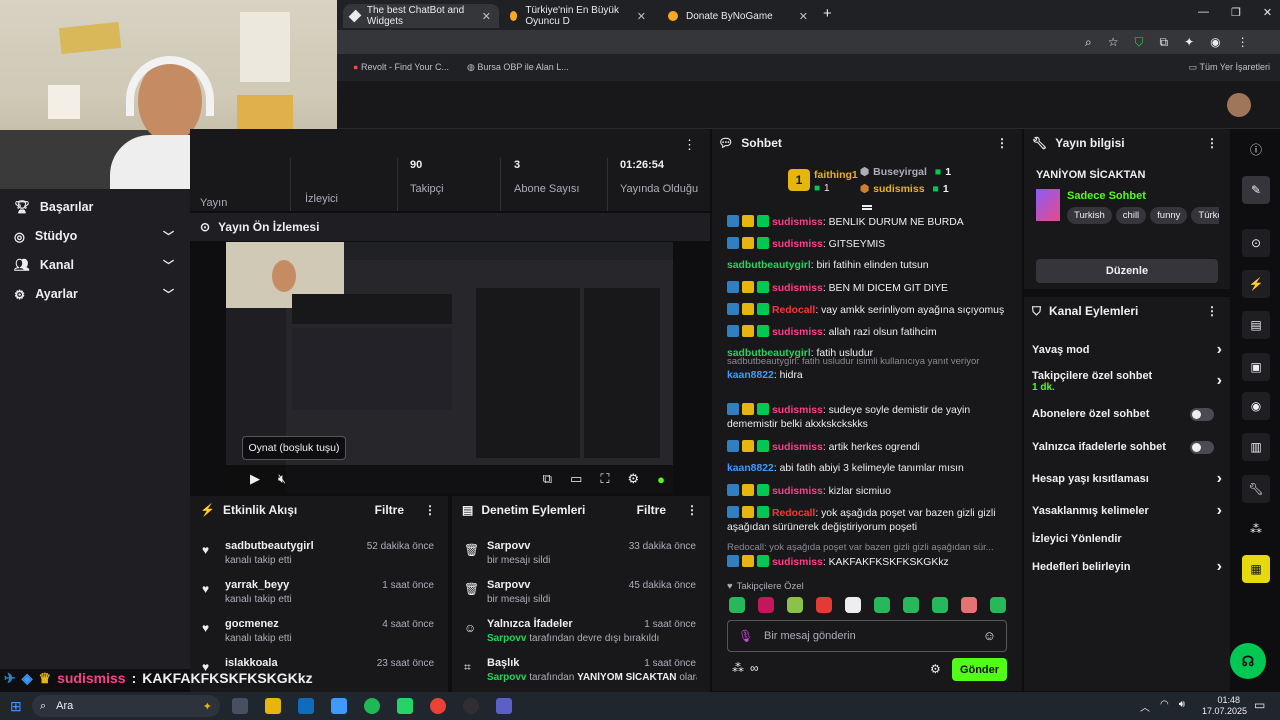  Describe the element at coordinates (1127, 447) in the screenshot. I see `channel-action-item: Yalnızca ifadelerle sohbet` at that location.